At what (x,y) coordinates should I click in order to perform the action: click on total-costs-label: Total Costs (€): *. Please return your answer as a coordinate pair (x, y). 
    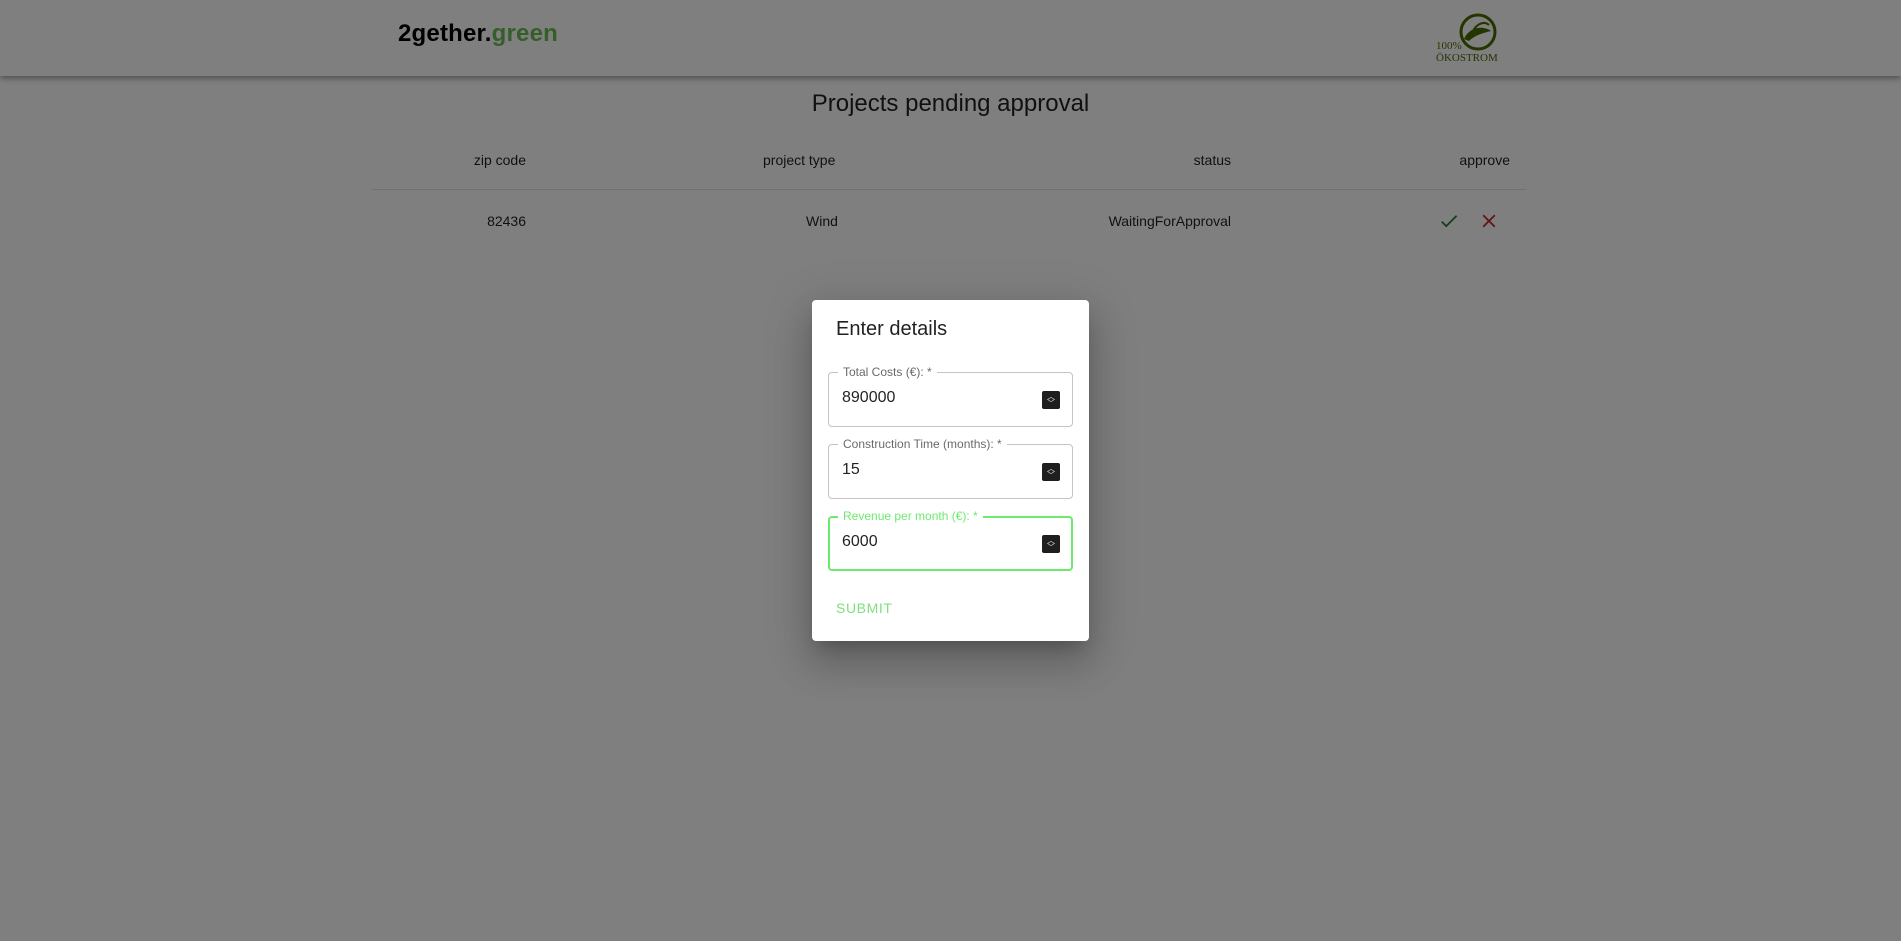
    Looking at the image, I should click on (887, 372).